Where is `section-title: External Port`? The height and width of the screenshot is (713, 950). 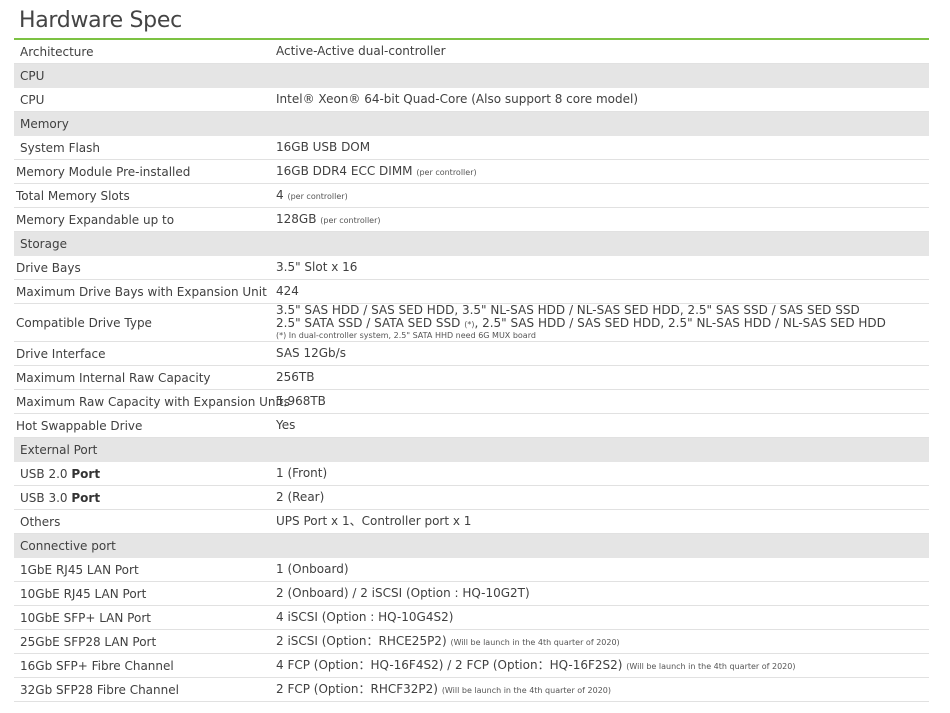
section-title: External Port is located at coordinates (59, 449).